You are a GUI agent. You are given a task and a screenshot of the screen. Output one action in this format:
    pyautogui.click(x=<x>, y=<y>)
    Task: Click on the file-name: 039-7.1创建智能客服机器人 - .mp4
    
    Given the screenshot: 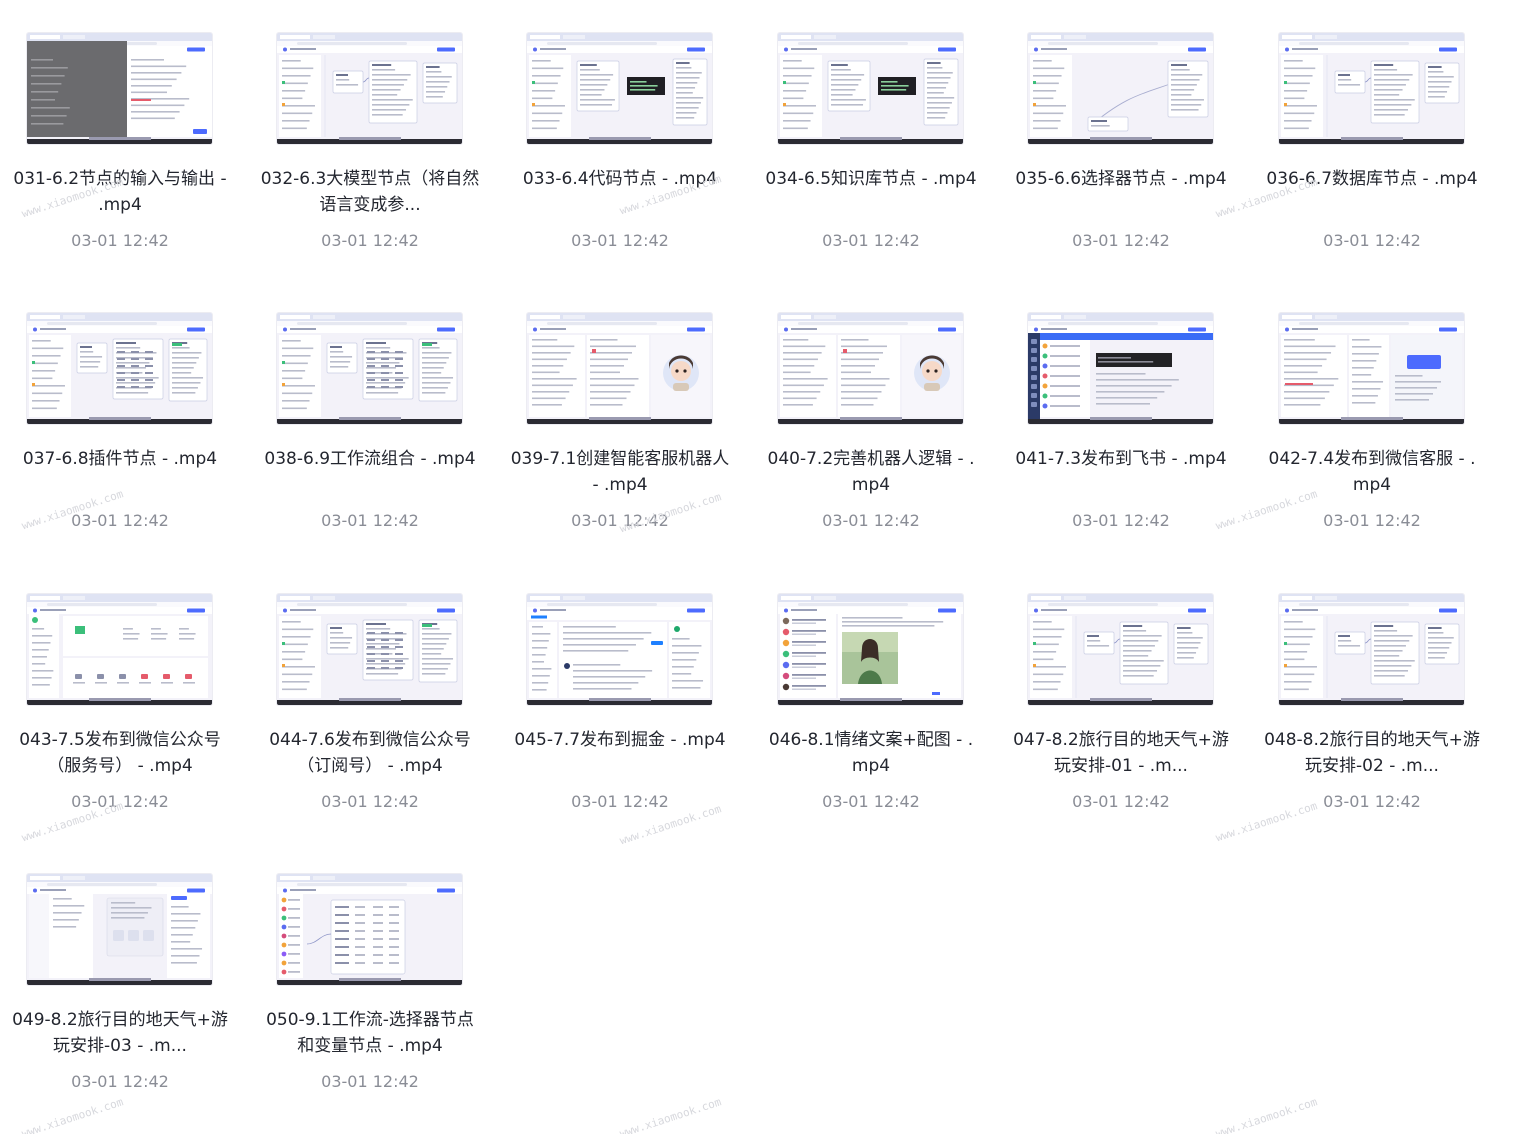 What is the action you would take?
    pyautogui.click(x=620, y=472)
    